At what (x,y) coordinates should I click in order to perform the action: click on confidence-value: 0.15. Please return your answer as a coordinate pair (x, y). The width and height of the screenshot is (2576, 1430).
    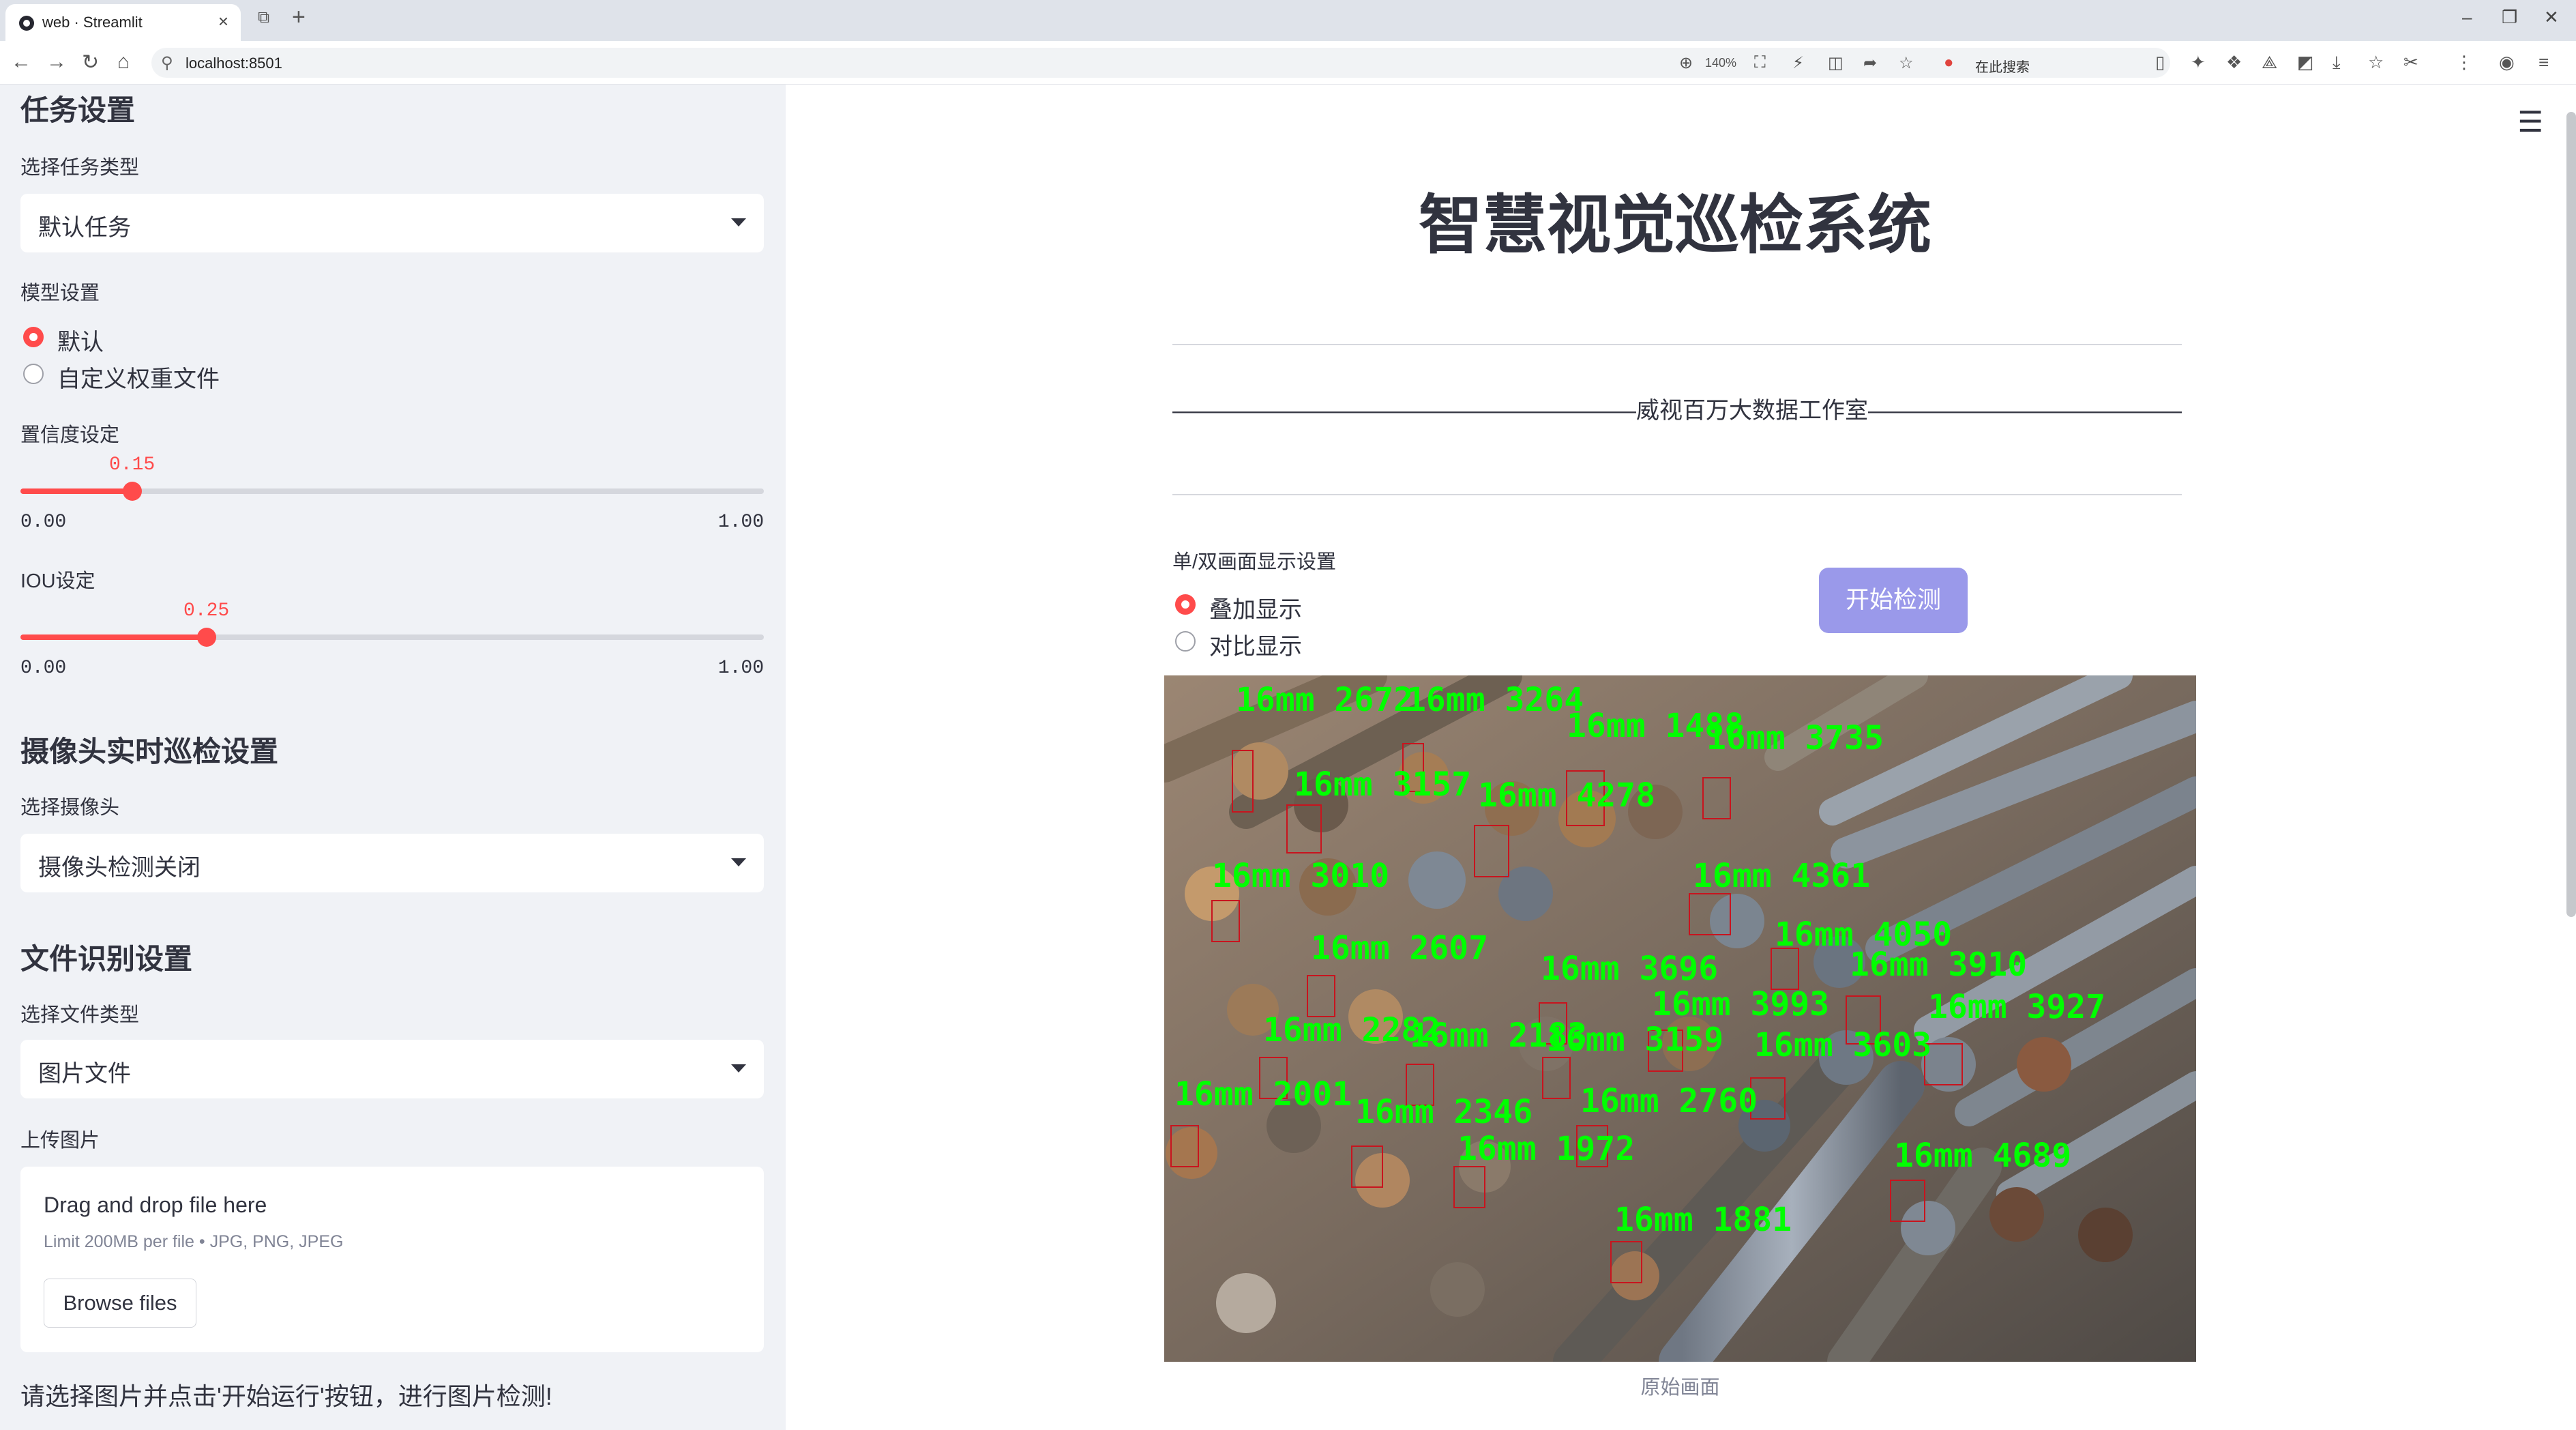
    Looking at the image, I should click on (132, 465).